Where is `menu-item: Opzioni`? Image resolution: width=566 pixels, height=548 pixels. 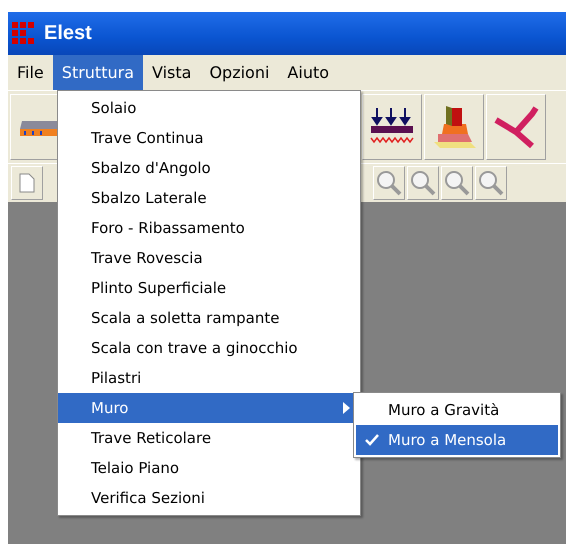 menu-item: Opzioni is located at coordinates (239, 72).